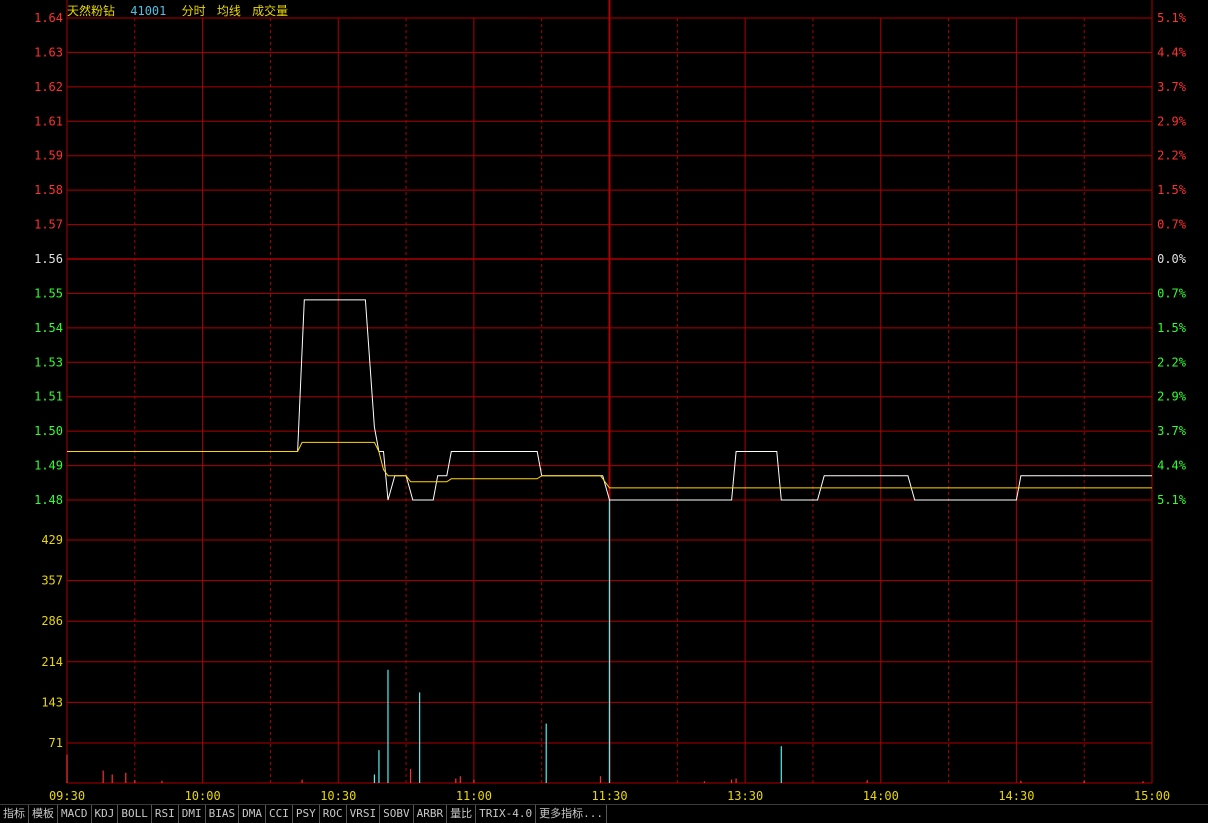 This screenshot has width=1208, height=823. What do you see at coordinates (105, 814) in the screenshot?
I see `tab-3: KDJ` at bounding box center [105, 814].